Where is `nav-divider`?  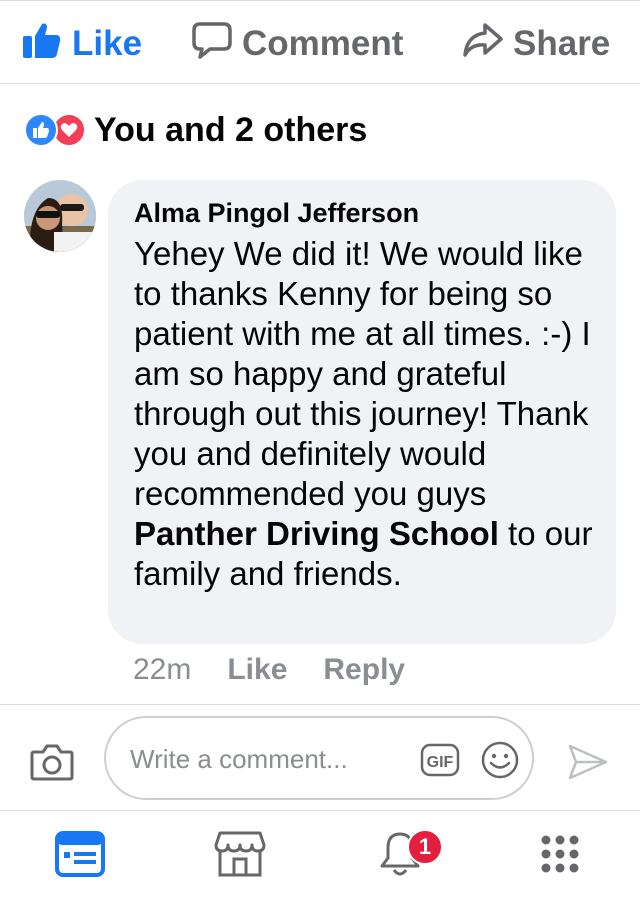
nav-divider is located at coordinates (320, 810).